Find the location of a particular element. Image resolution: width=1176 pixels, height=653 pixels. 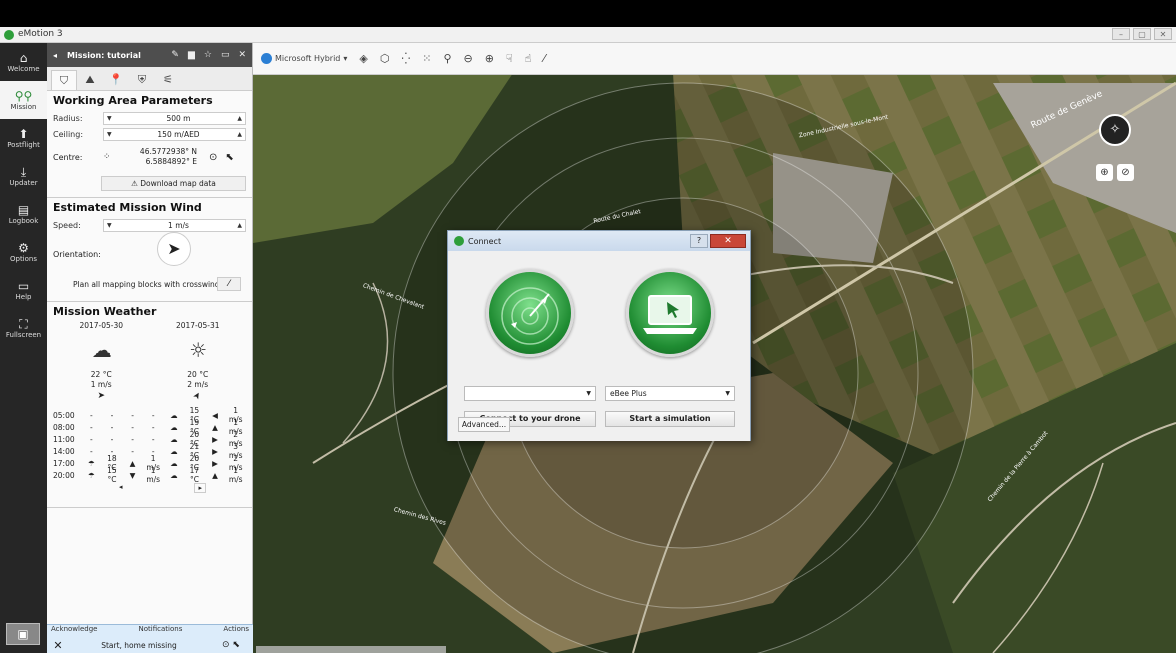

radius-stepper: ▼ 500 m ▲ is located at coordinates (174, 118).